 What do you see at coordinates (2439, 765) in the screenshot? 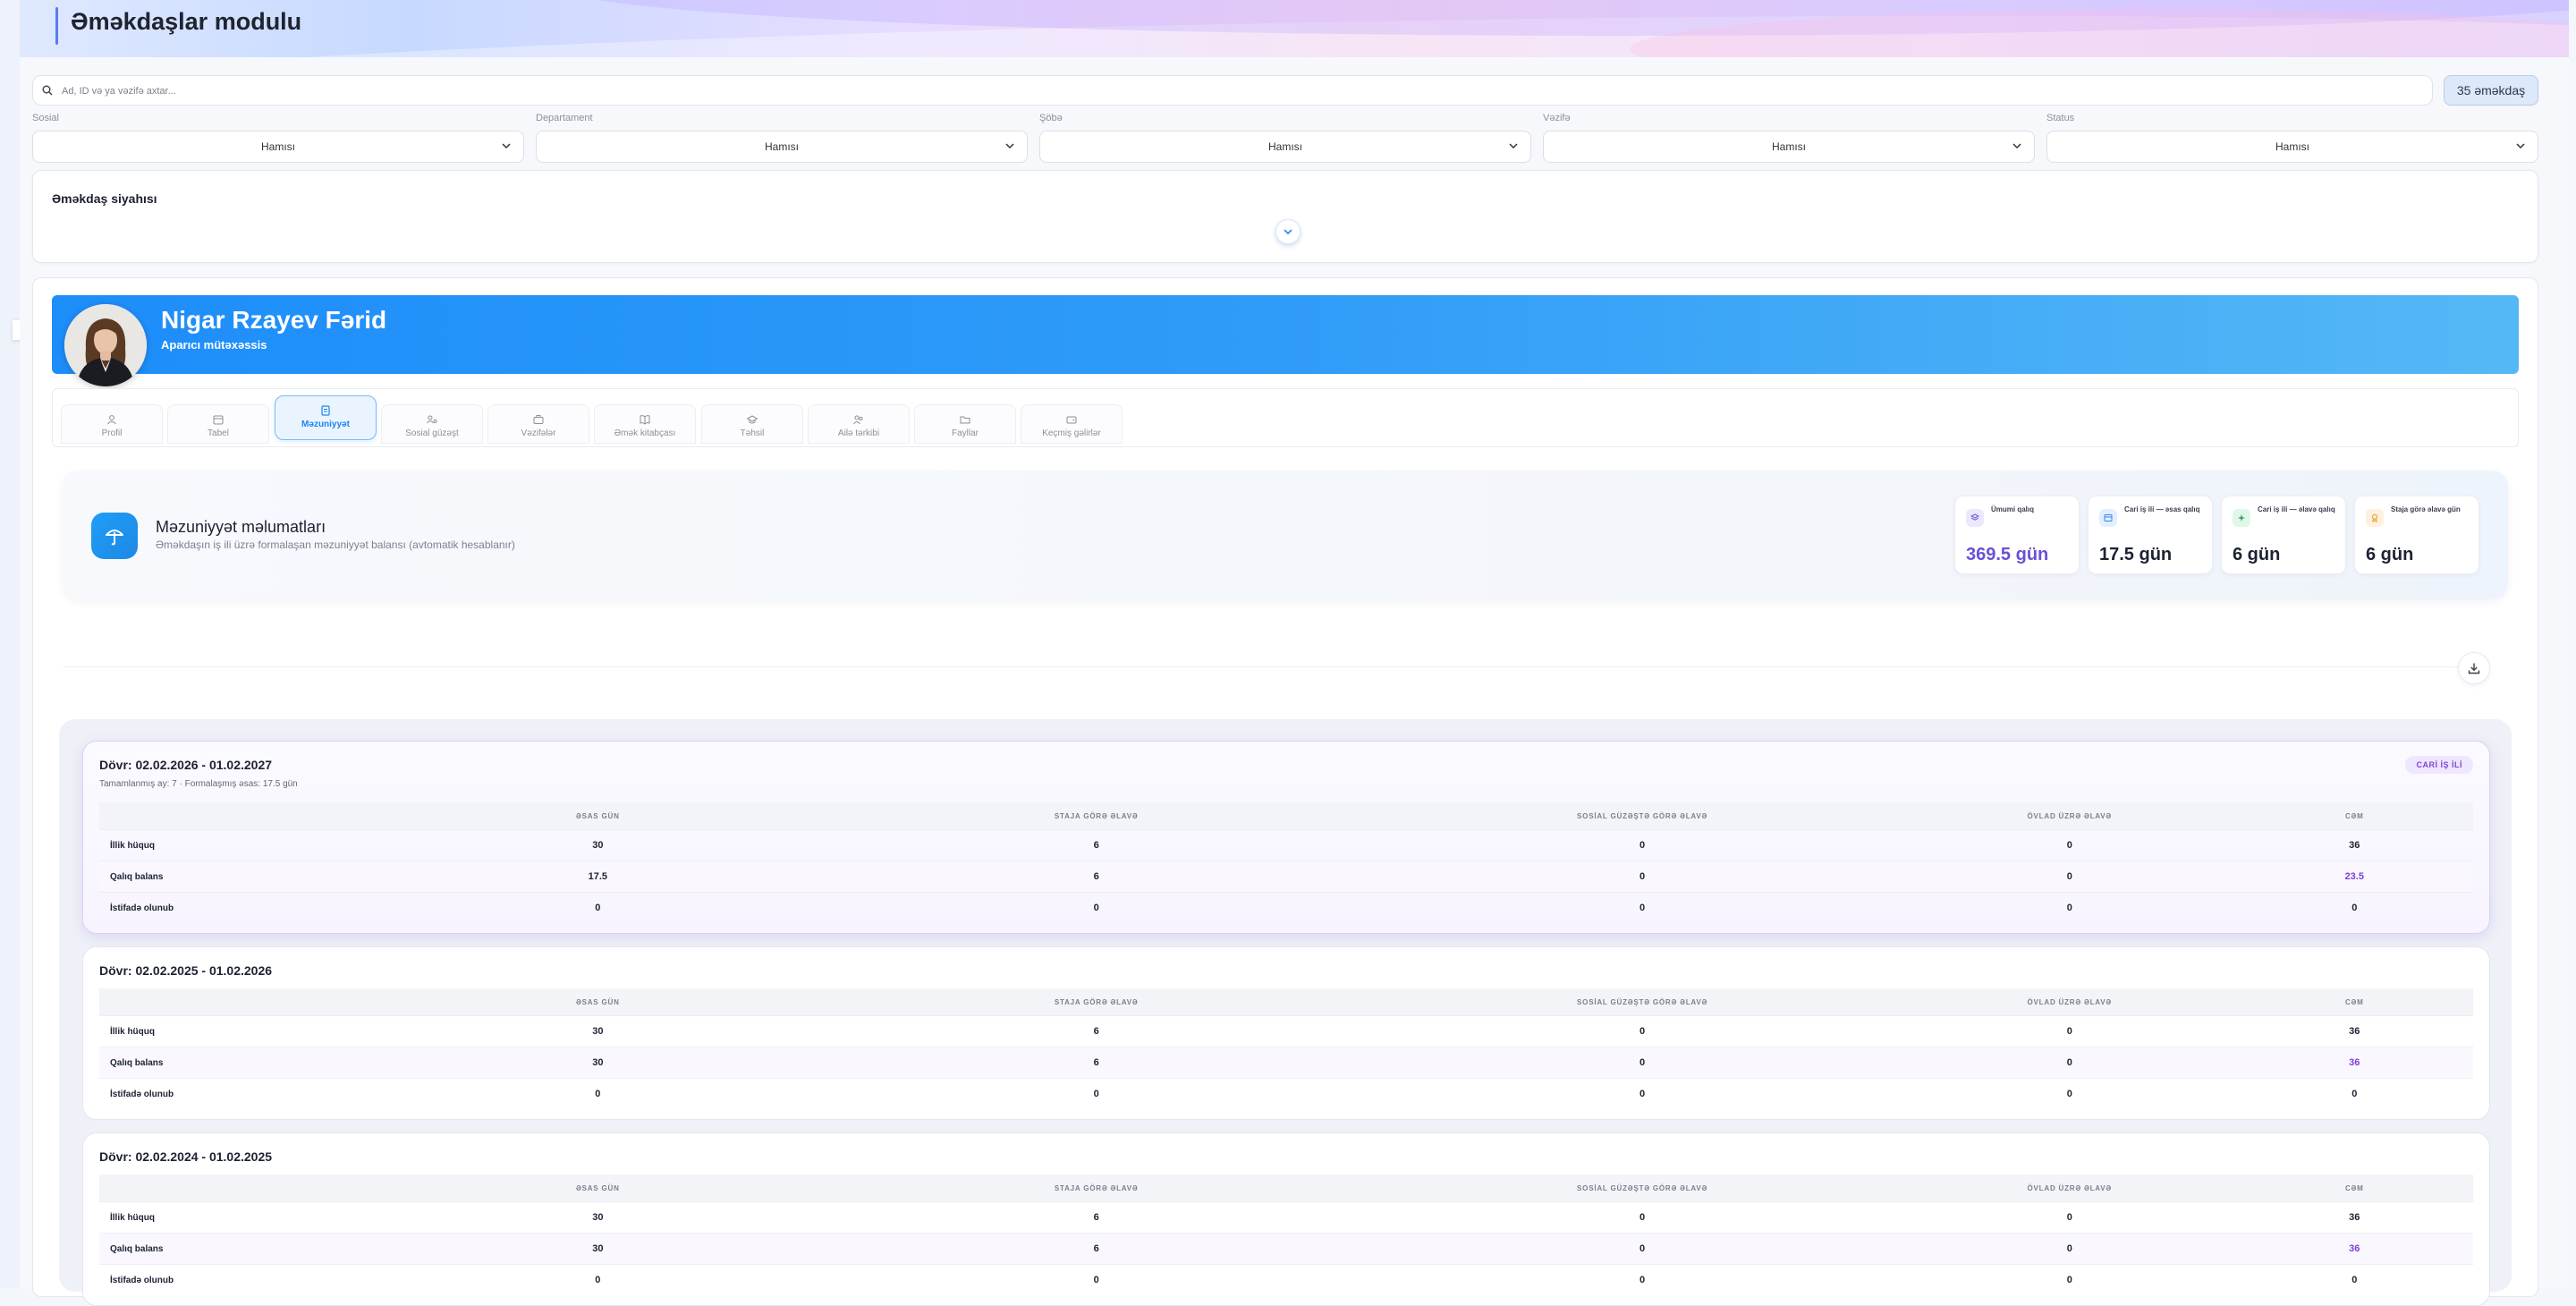
I see `current-year-badge: CARİ İŞ İLİ` at bounding box center [2439, 765].